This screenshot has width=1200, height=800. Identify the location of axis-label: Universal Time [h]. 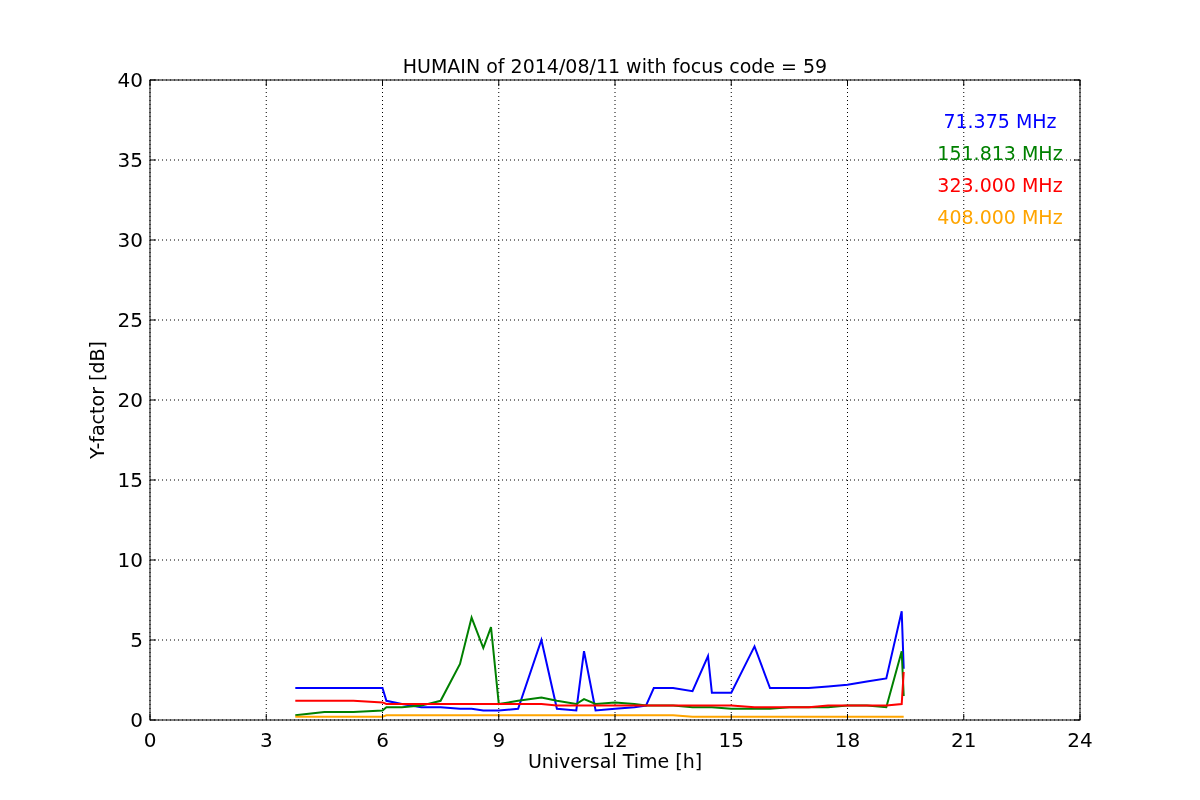
(615, 761).